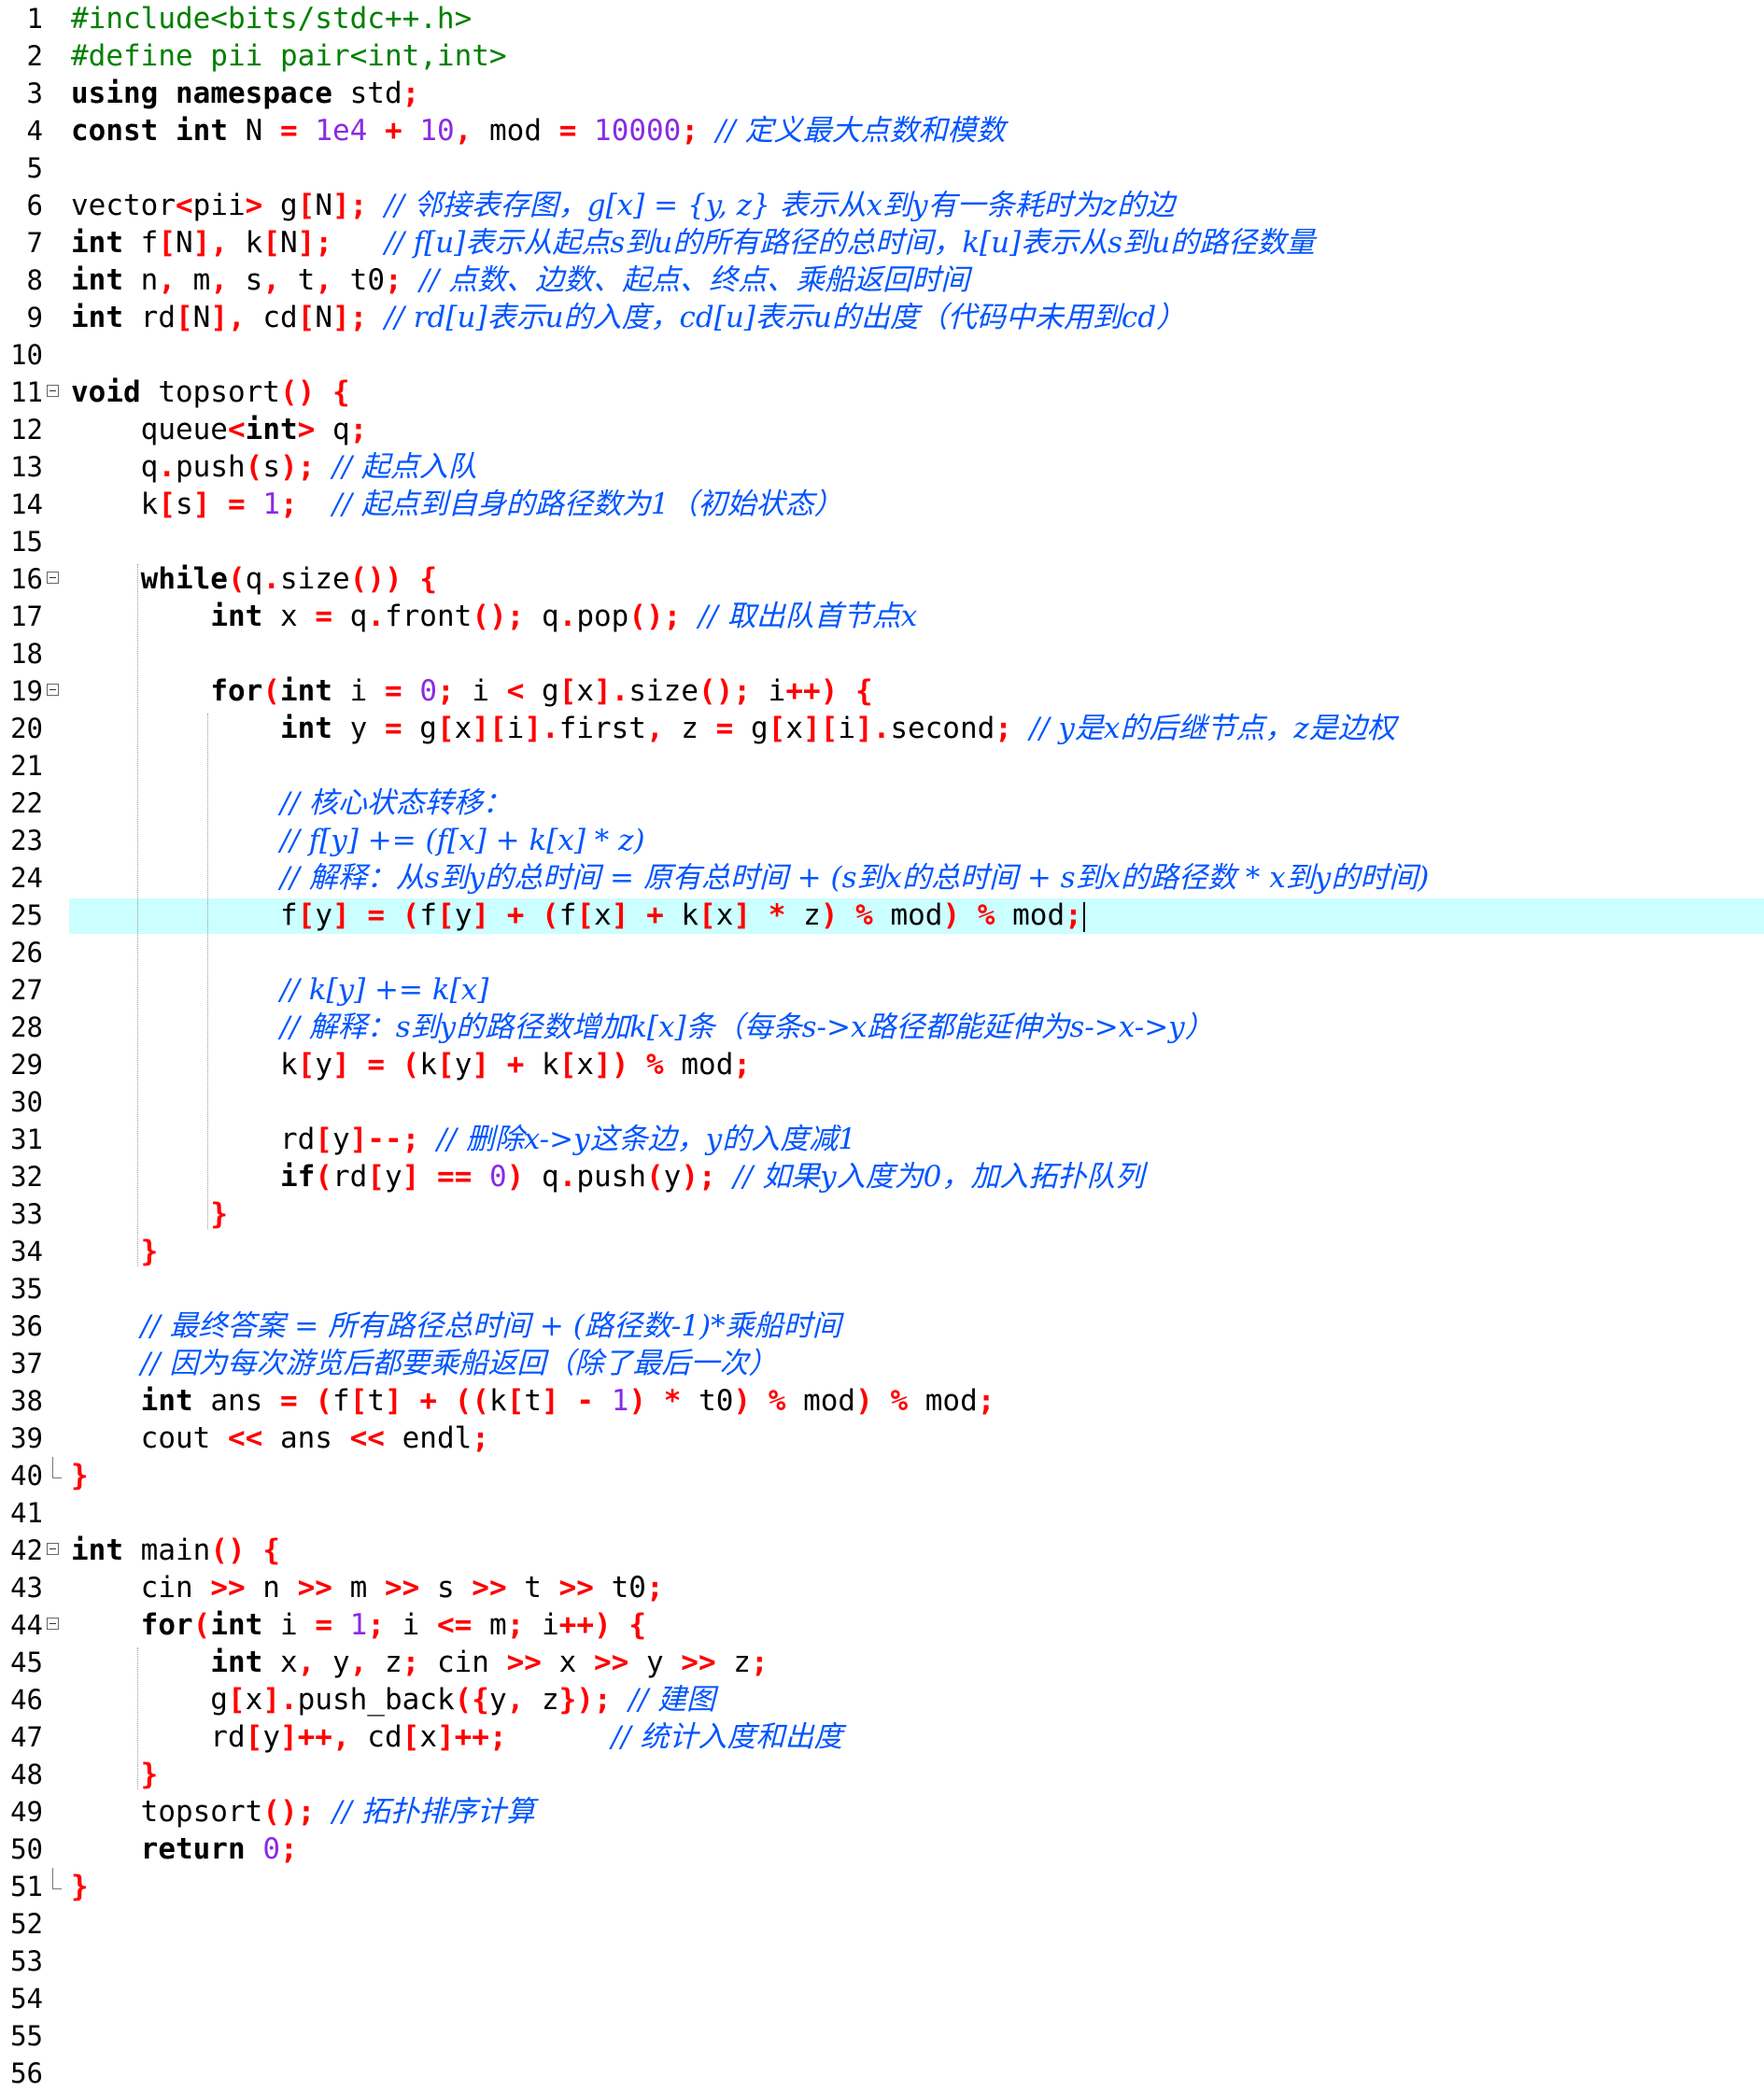 Image resolution: width=1764 pixels, height=2092 pixels. What do you see at coordinates (358, 840) in the screenshot?
I see `code-text: // f[y] += (f[x] + k[x] * z)` at bounding box center [358, 840].